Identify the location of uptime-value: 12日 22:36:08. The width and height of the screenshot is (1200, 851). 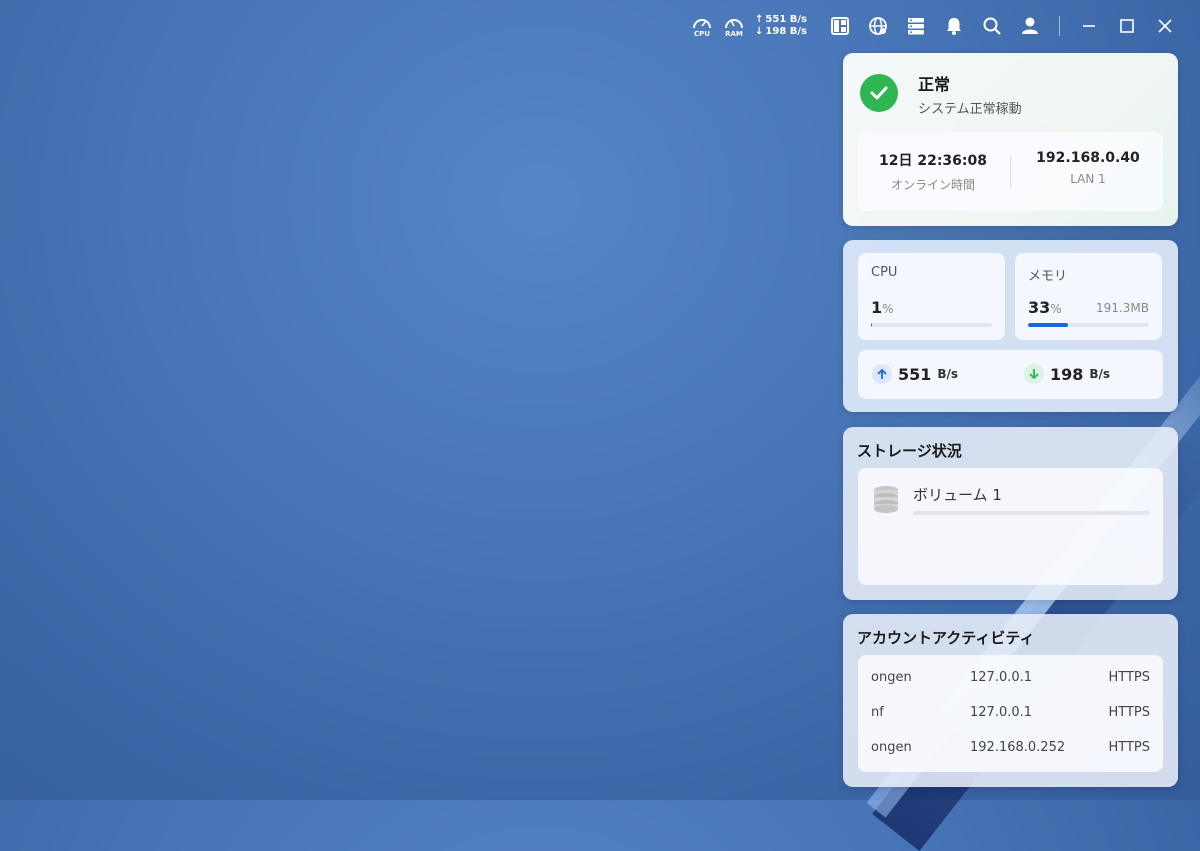
(932, 161).